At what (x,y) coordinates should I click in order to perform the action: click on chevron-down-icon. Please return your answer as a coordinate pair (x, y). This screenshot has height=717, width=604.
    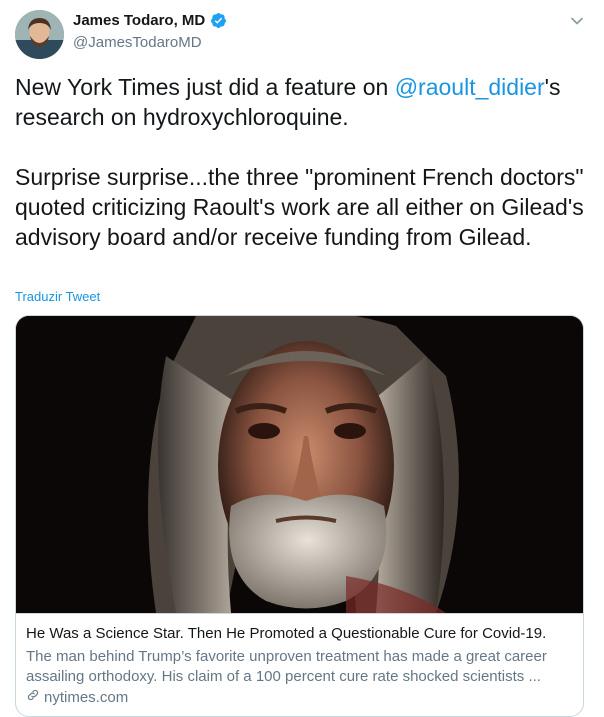
    Looking at the image, I should click on (577, 21).